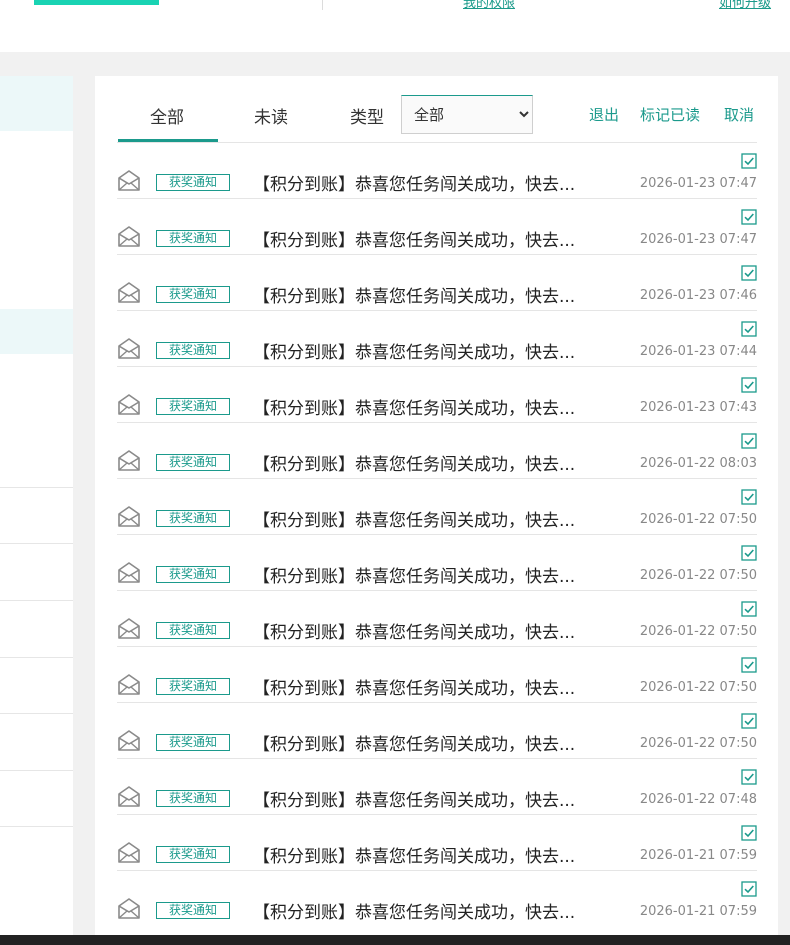 The height and width of the screenshot is (945, 790). I want to click on tab-all: 全部, so click(167, 115).